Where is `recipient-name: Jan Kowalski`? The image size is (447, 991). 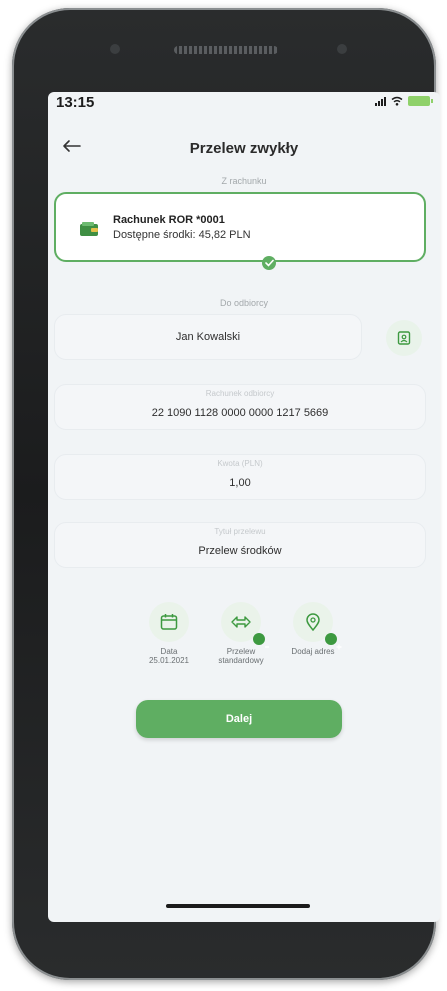
recipient-name: Jan Kowalski is located at coordinates (208, 337).